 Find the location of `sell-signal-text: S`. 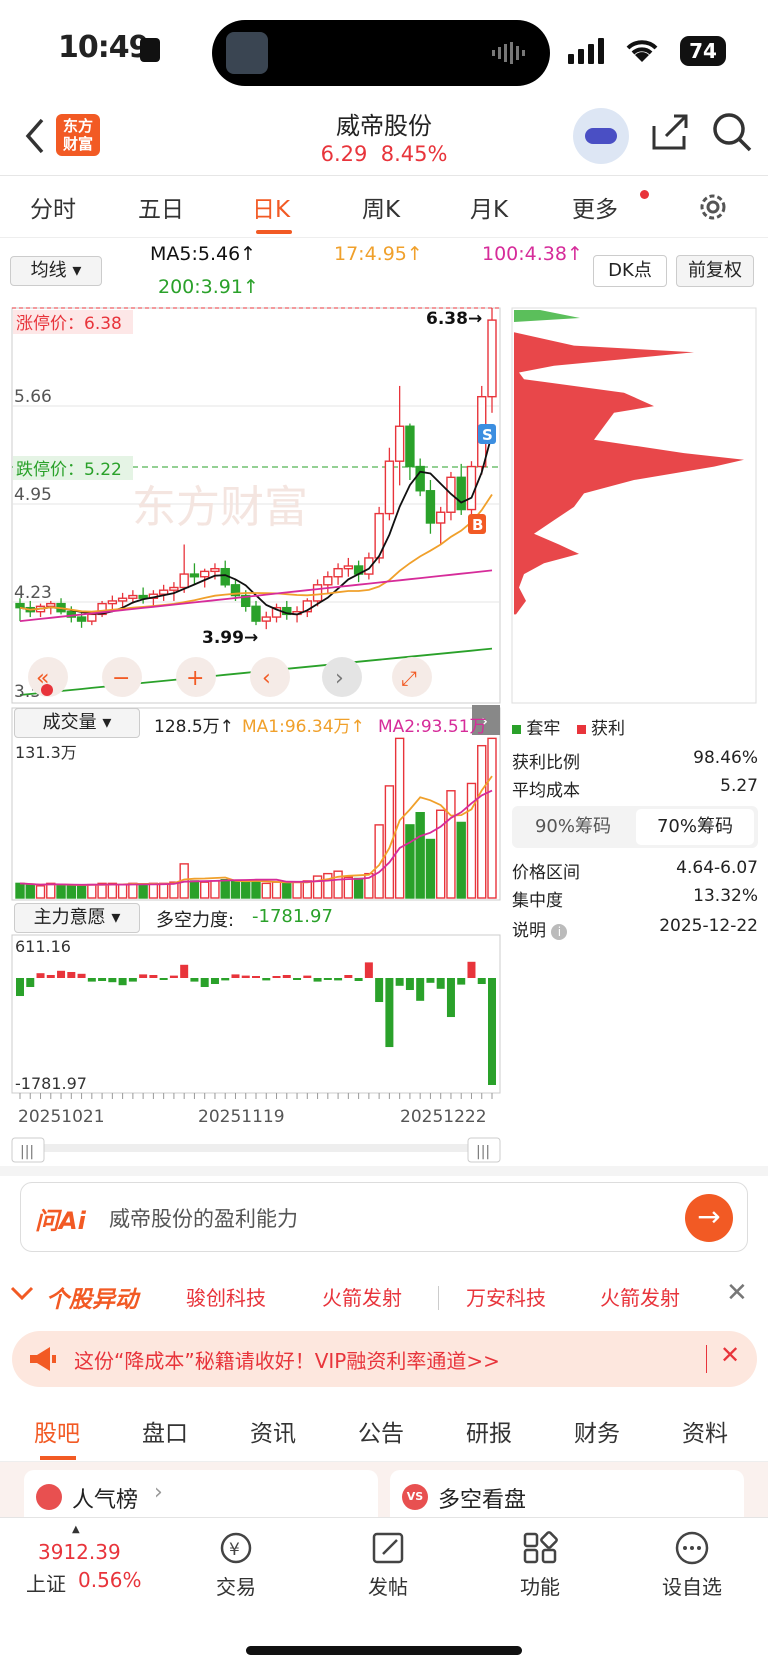

sell-signal-text: S is located at coordinates (487, 435).